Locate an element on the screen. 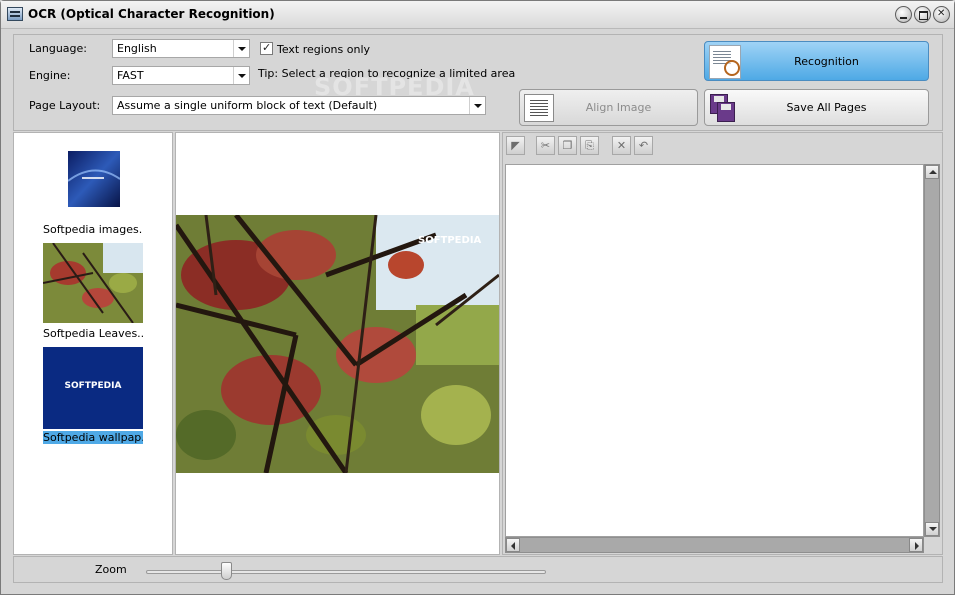 The image size is (955, 595). engine-select: FAST is located at coordinates (181, 75).